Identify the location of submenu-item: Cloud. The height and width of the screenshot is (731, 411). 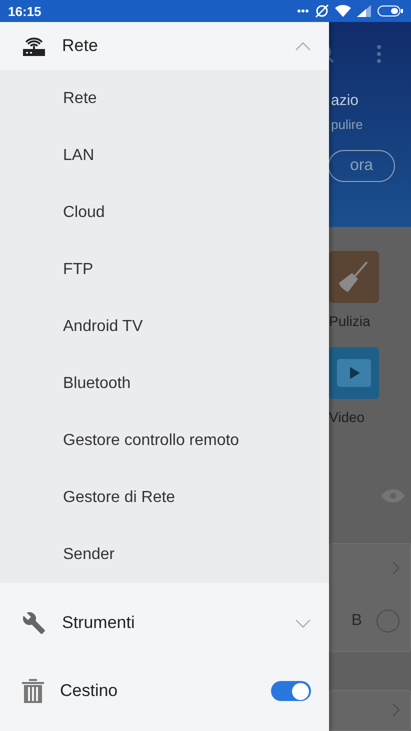
(164, 212).